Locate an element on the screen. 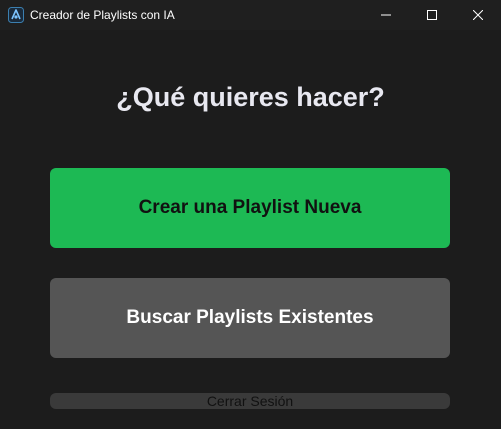  minimize-icon is located at coordinates (386, 15).